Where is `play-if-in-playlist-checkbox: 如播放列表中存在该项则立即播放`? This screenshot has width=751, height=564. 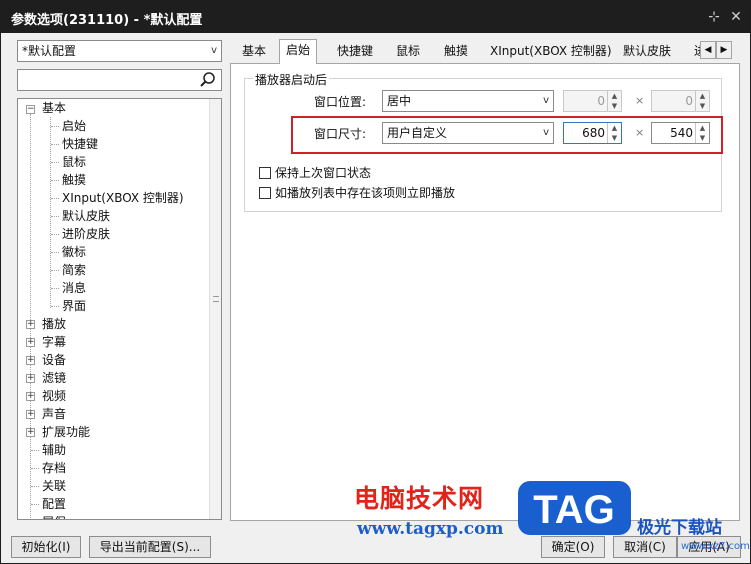 play-if-in-playlist-checkbox: 如播放列表中存在该项则立即播放 is located at coordinates (357, 193).